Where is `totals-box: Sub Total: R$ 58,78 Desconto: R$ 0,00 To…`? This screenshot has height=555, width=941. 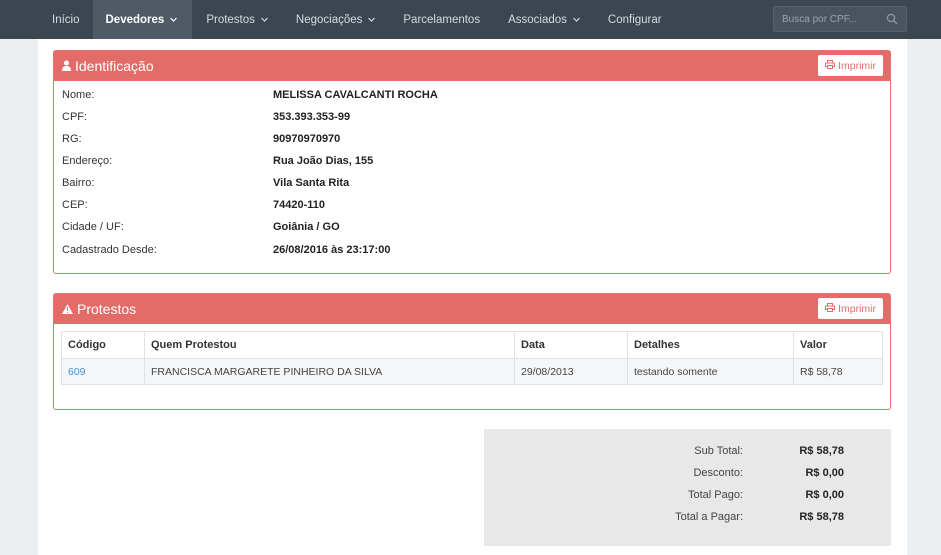 totals-box: Sub Total: R$ 58,78 Desconto: R$ 0,00 To… is located at coordinates (687, 487).